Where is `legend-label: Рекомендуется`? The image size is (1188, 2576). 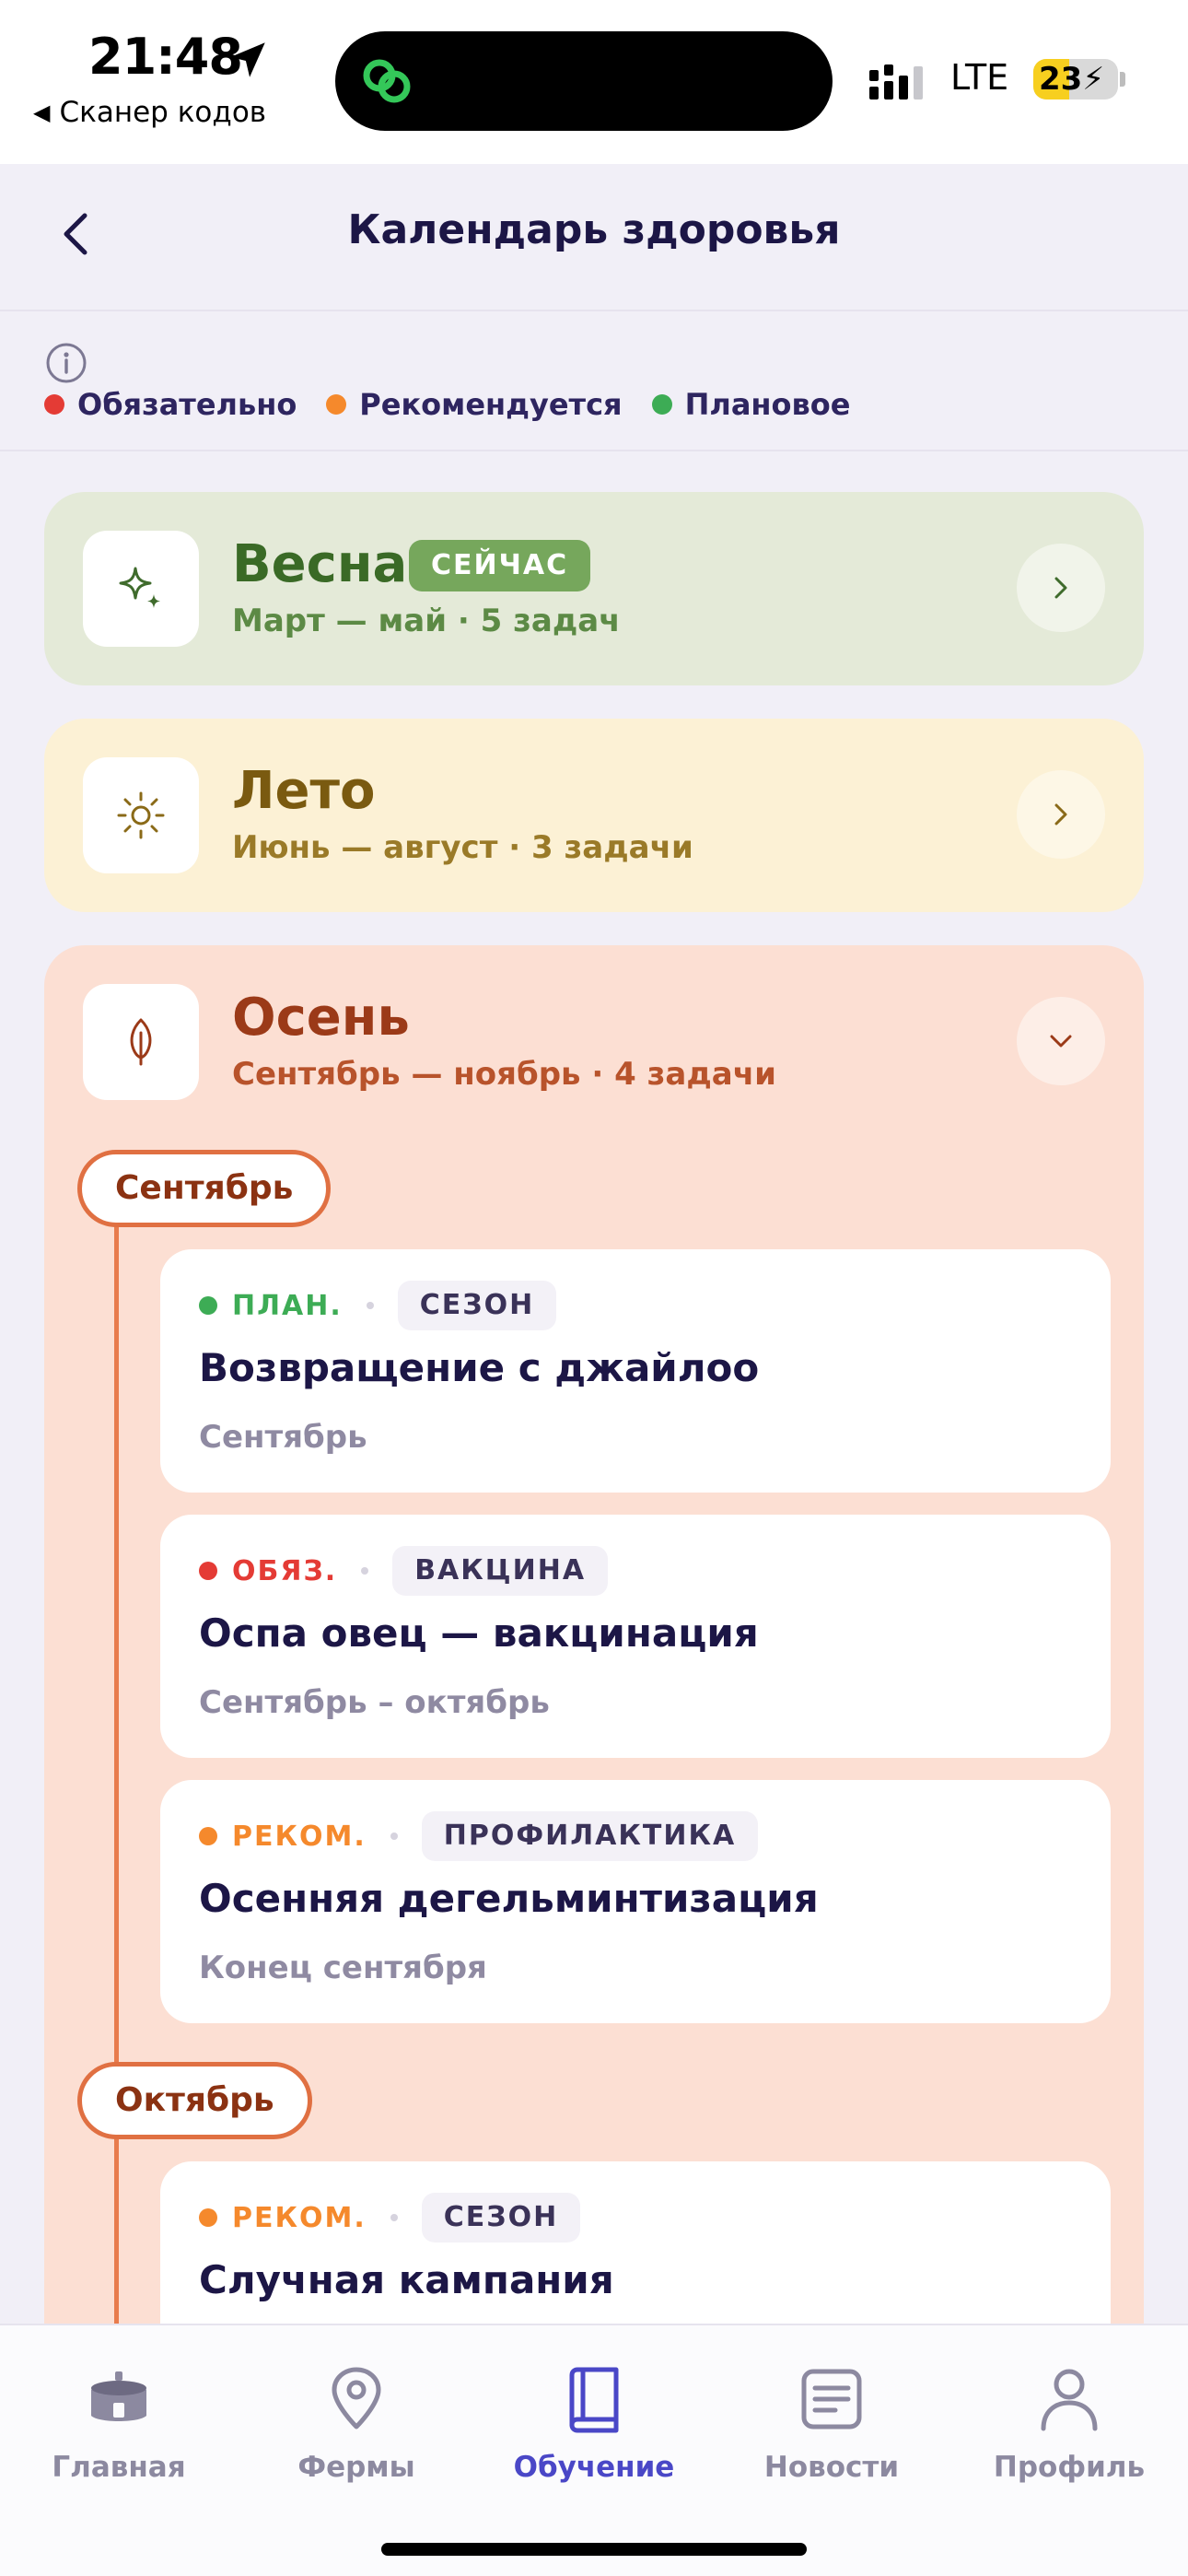 legend-label: Рекомендуется is located at coordinates (491, 404).